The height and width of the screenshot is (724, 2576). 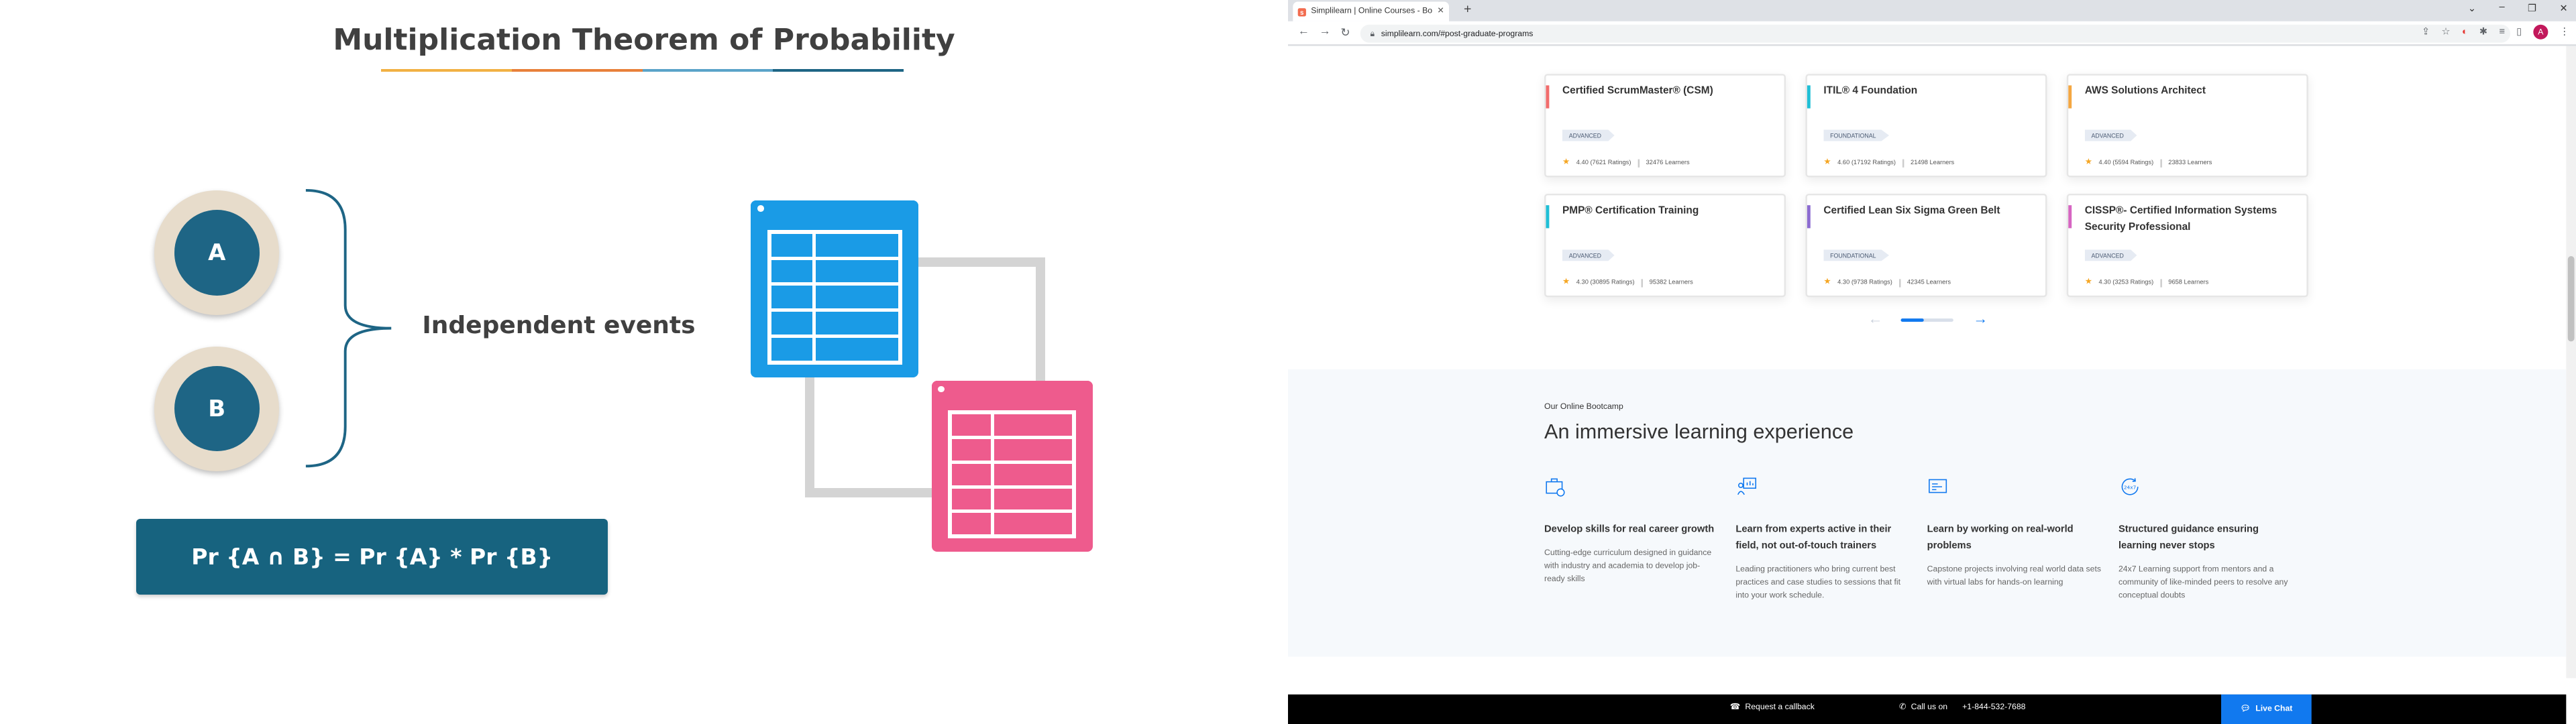 What do you see at coordinates (2496, 32) in the screenshot?
I see `toolbar-icons: ⇪ ☆ ◐ ✱ ≡ ▯ A ⋮` at bounding box center [2496, 32].